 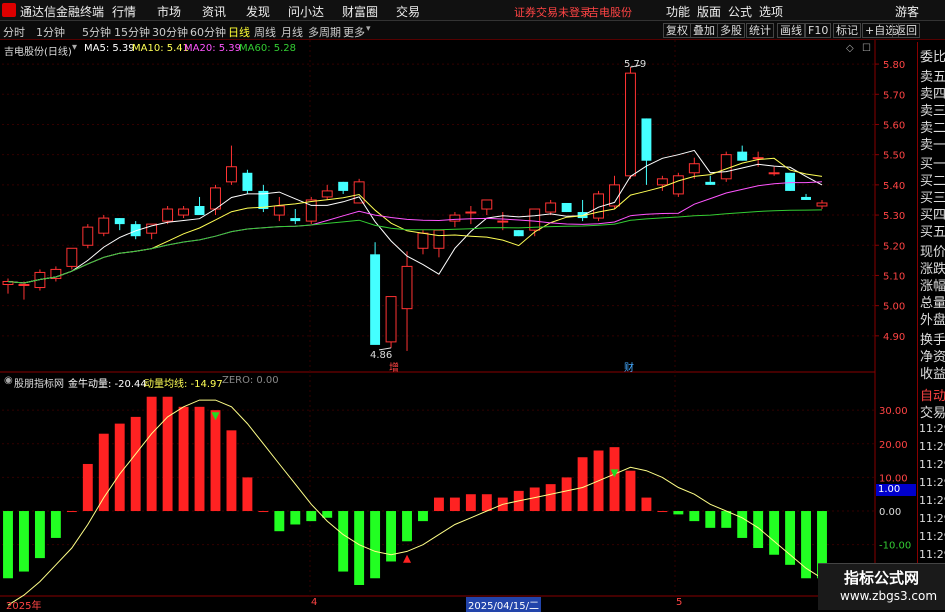 What do you see at coordinates (890, 512) in the screenshot?
I see `indicator-tick-label: 0.00` at bounding box center [890, 512].